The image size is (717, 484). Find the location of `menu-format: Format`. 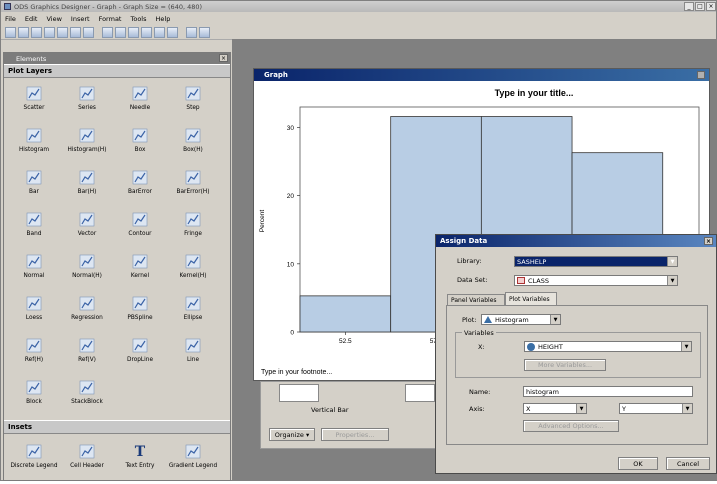

menu-format: Format is located at coordinates (110, 19).